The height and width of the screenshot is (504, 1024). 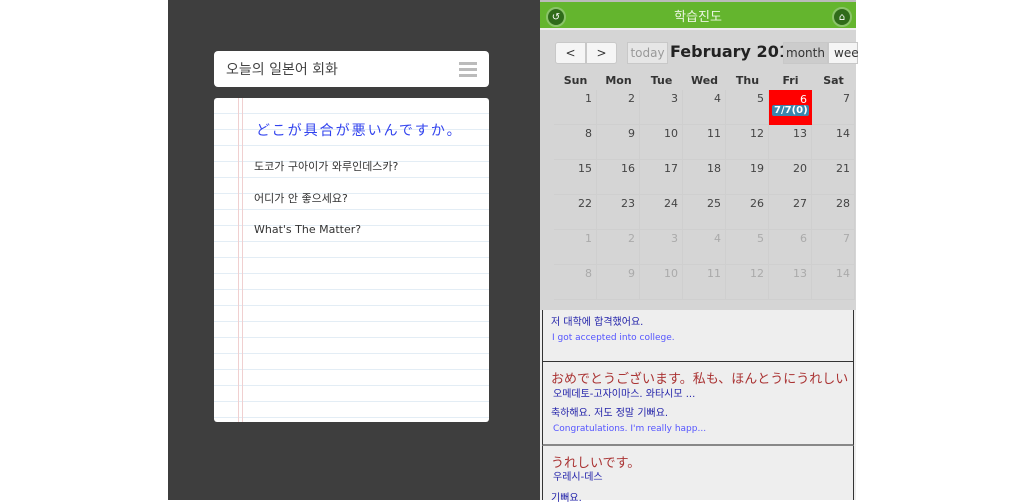 What do you see at coordinates (790, 212) in the screenshot?
I see `day-cell: 27` at bounding box center [790, 212].